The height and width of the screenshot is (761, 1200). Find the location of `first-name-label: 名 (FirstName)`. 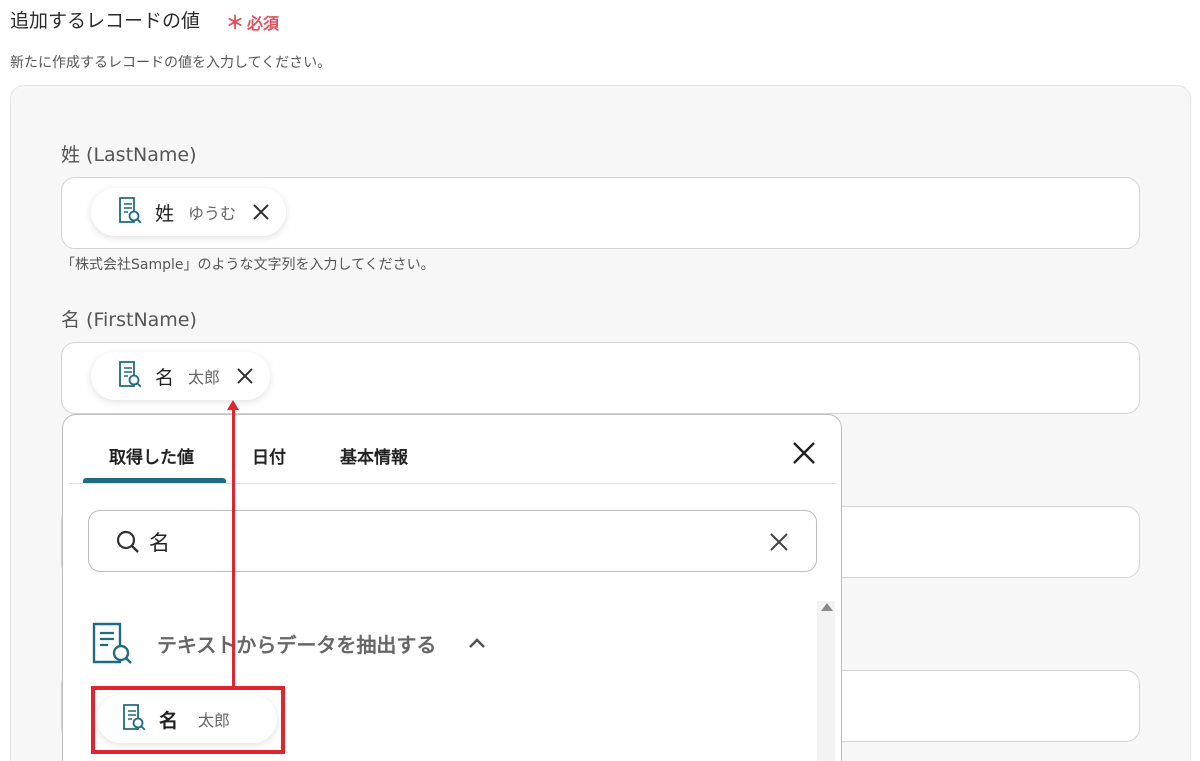

first-name-label: 名 (FirstName) is located at coordinates (129, 320).